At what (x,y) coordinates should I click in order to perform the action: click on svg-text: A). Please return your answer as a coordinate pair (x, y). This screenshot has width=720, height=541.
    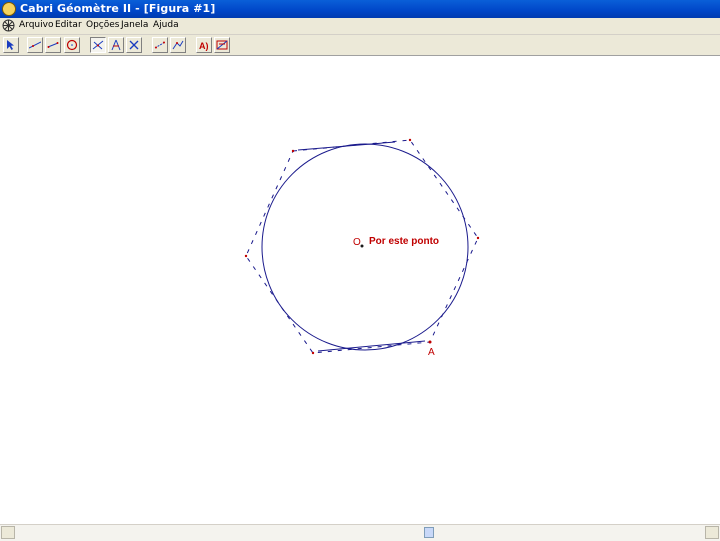
    Looking at the image, I should click on (204, 46).